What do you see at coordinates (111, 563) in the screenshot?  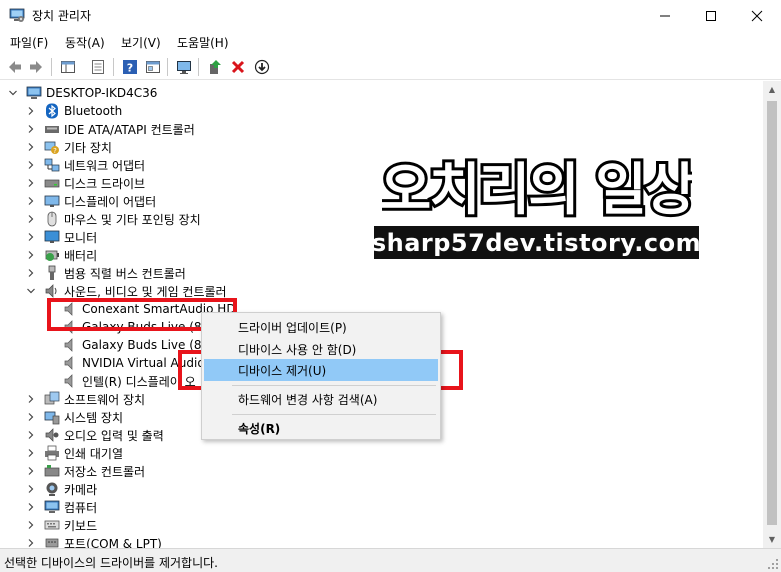 I see `status-text: 선택한 디바이스의 드라이버를 제거합니다.` at bounding box center [111, 563].